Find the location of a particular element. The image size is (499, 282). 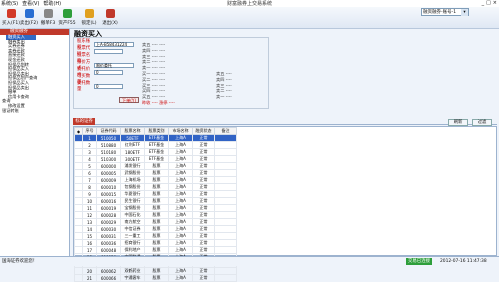

table-row: 13 600029 南方航空 股票 上海A 正常 is located at coordinates (155, 222).